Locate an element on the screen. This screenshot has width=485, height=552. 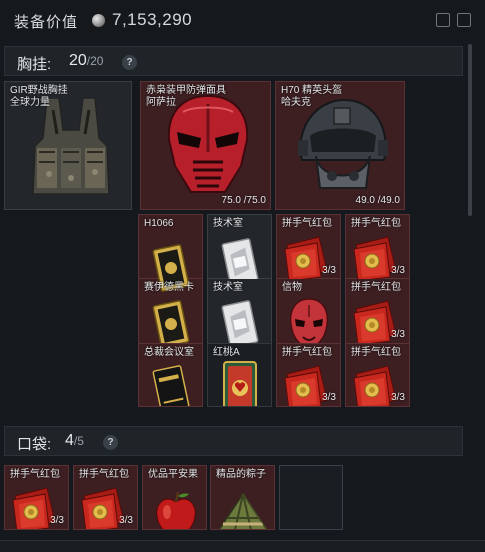
face-mask-slot: 赤枭装甲防弹面具 阿萨拉 75.0 /75.0 is located at coordinates (205, 145).